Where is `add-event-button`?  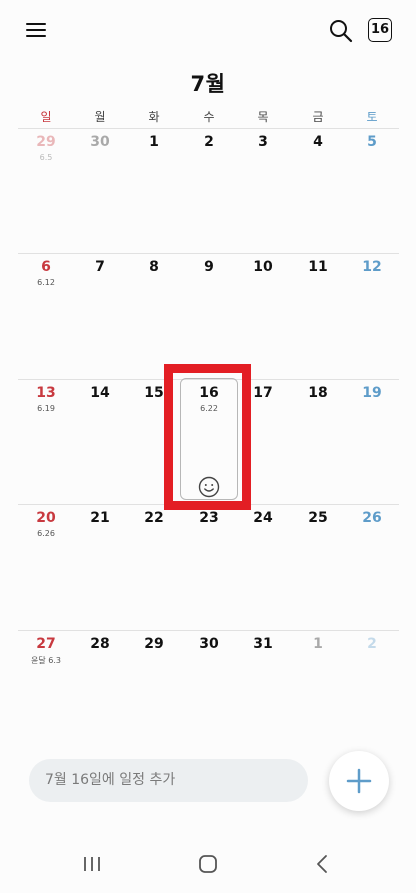
add-event-button is located at coordinates (359, 781).